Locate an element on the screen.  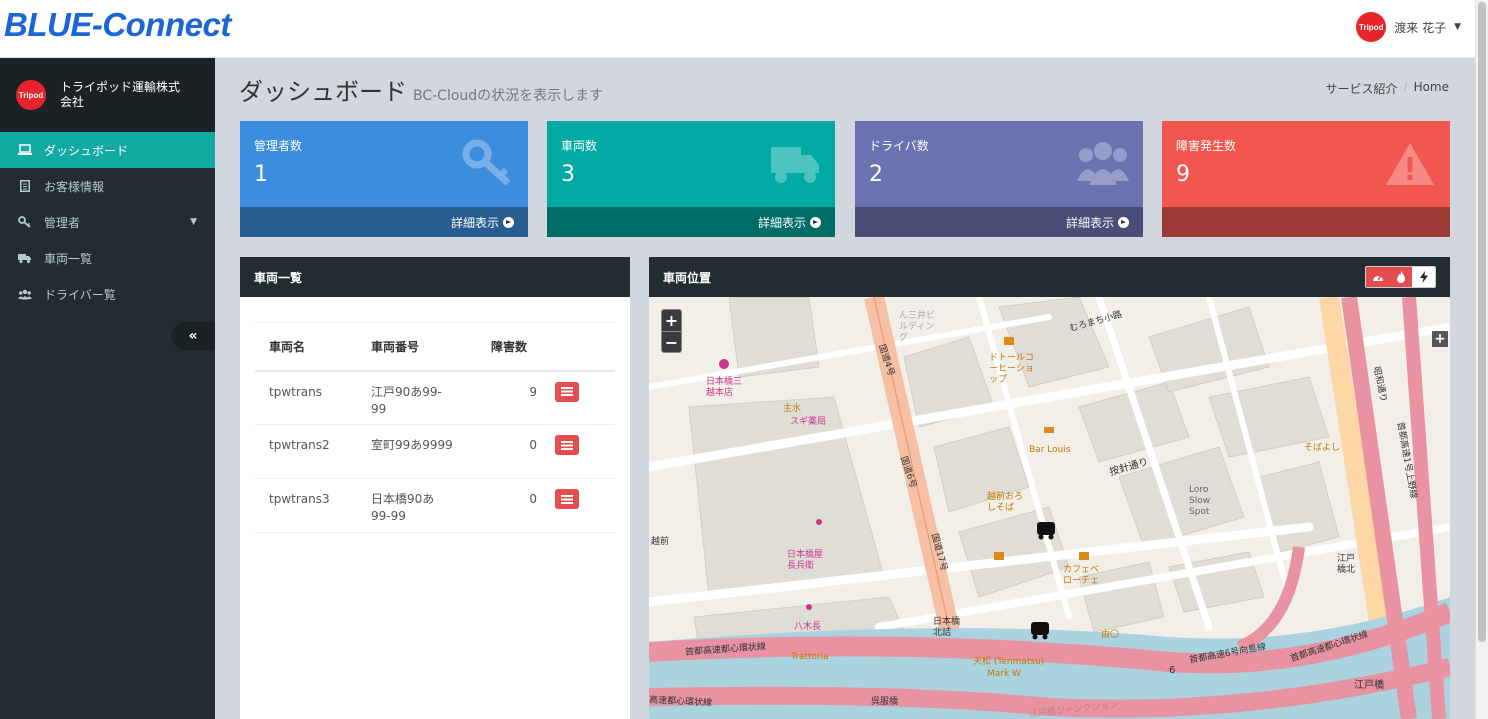
zoom-in-button: + is located at coordinates (671, 320).